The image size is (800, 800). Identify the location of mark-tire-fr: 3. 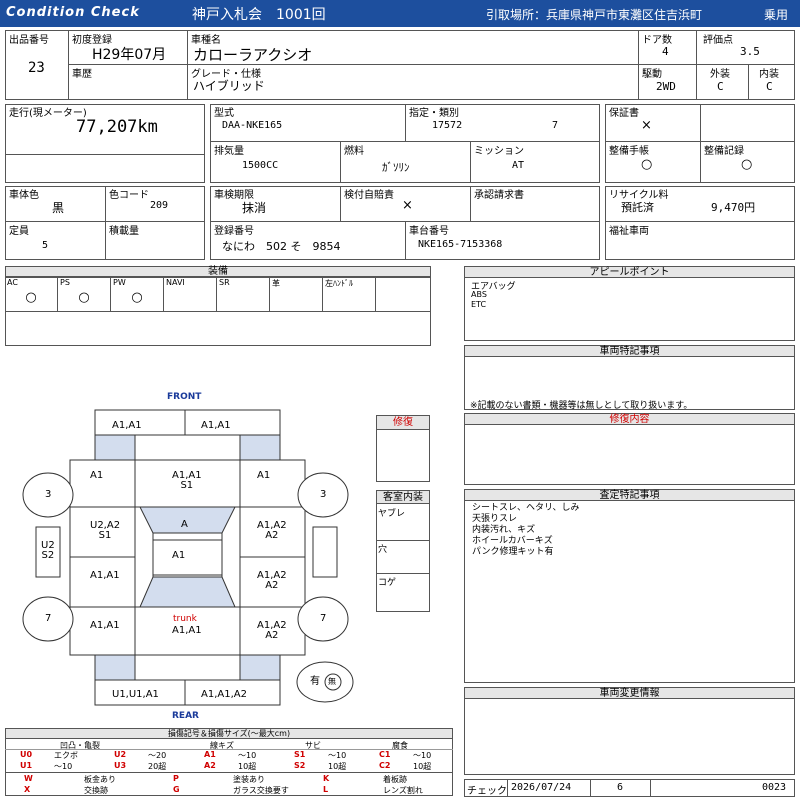
(323, 494).